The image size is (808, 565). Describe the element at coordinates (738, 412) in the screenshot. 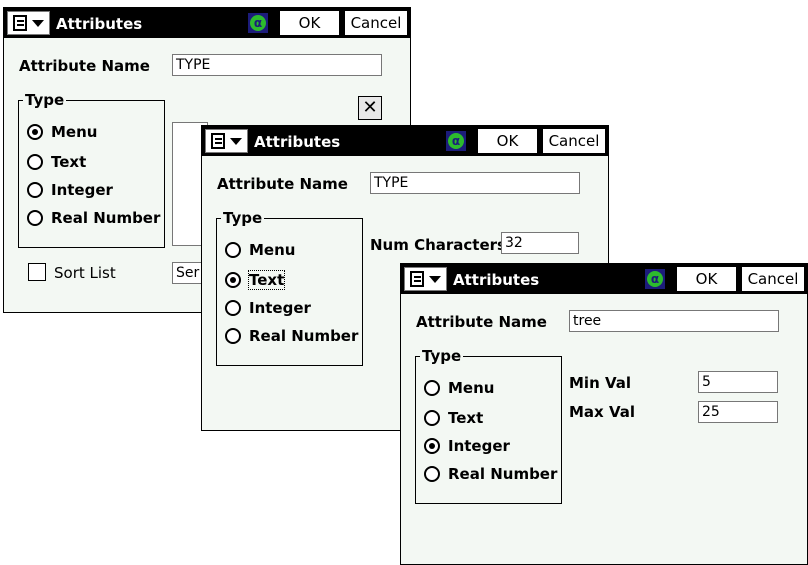

I see `max-val-field: 25` at that location.